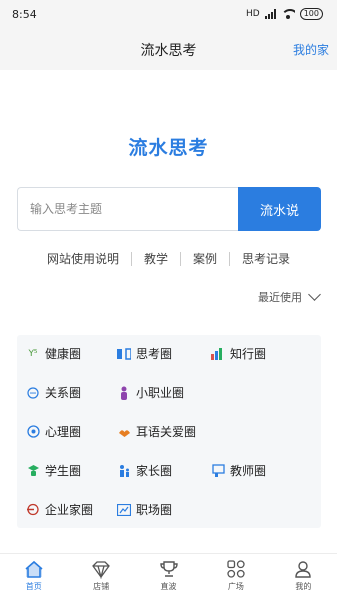 This screenshot has height=600, width=337. I want to click on wifi-icon, so click(287, 14).